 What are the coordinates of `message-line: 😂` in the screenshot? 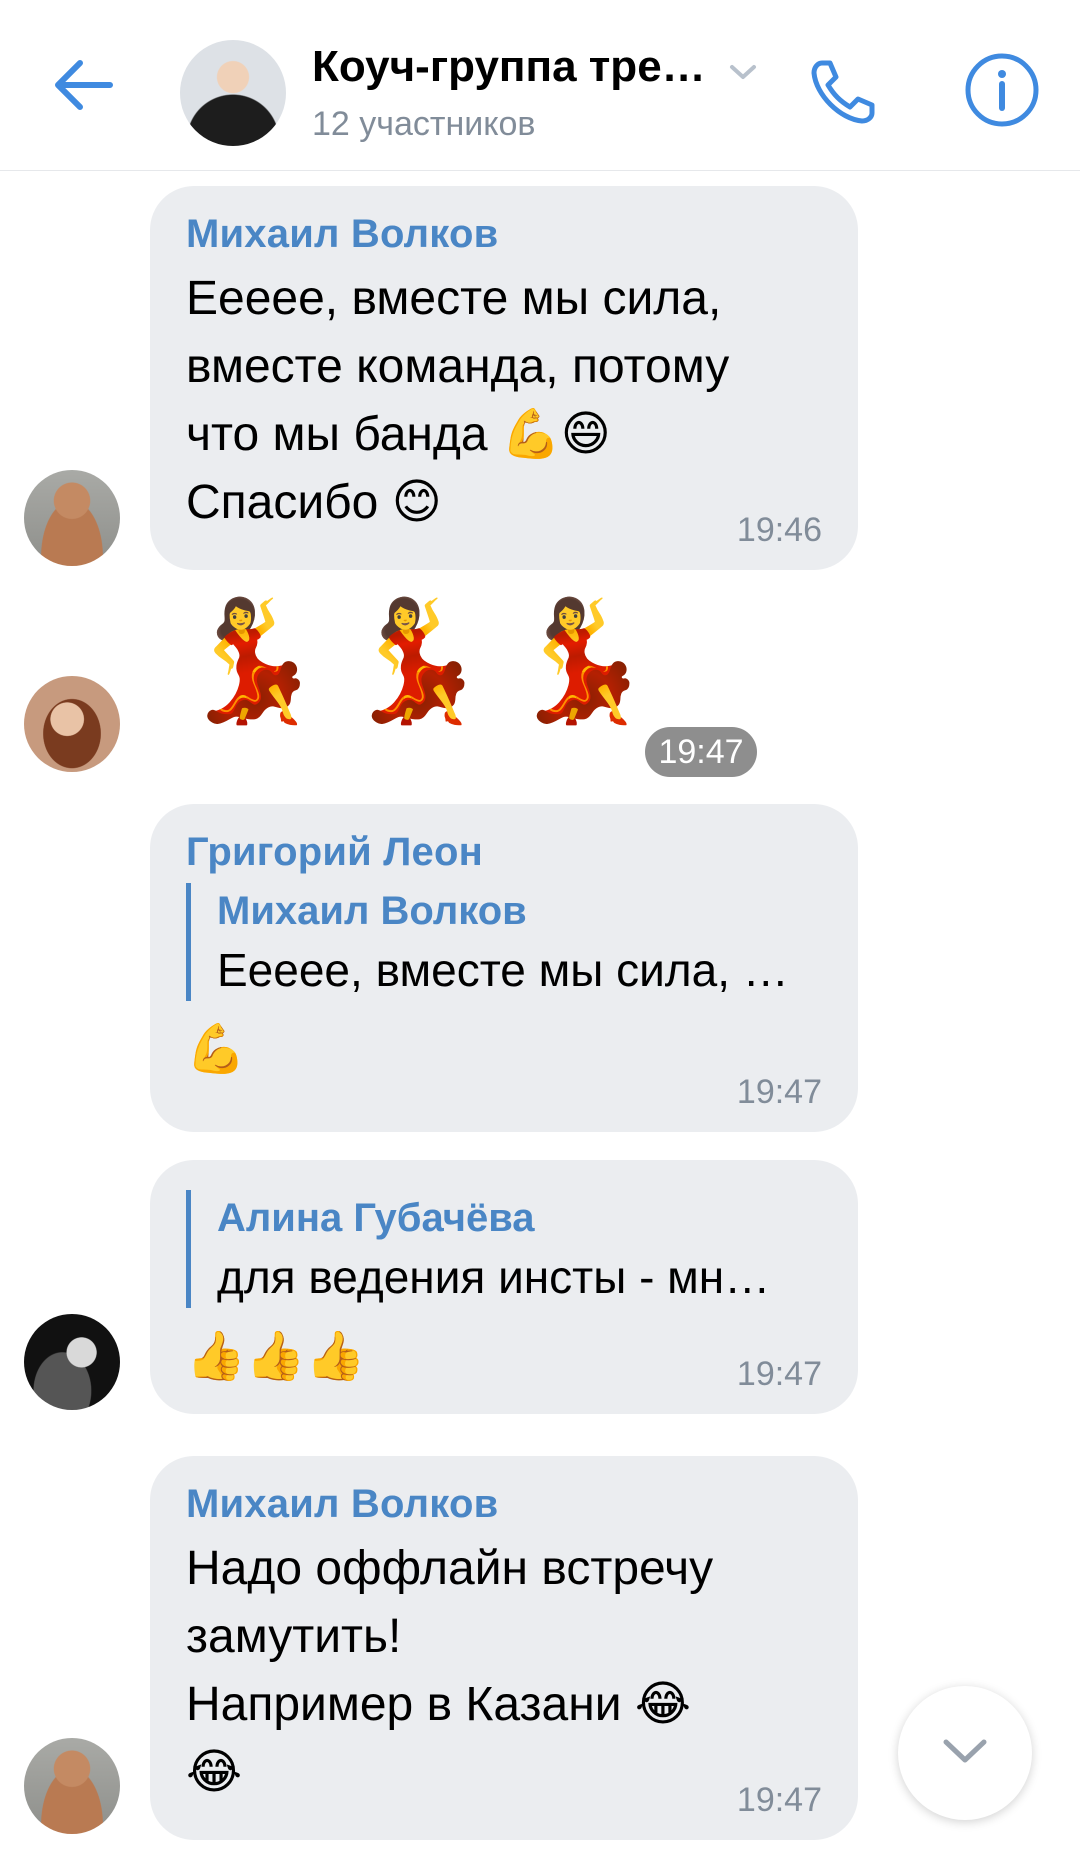 It's located at (214, 1772).